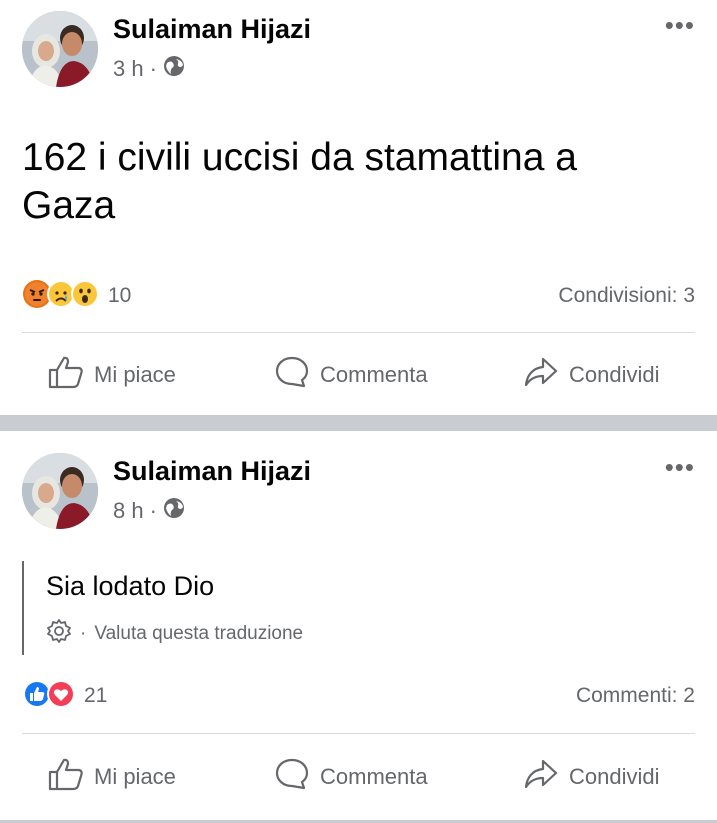  Describe the element at coordinates (130, 586) in the screenshot. I see `translated-text: Sia lodato Dio` at that location.